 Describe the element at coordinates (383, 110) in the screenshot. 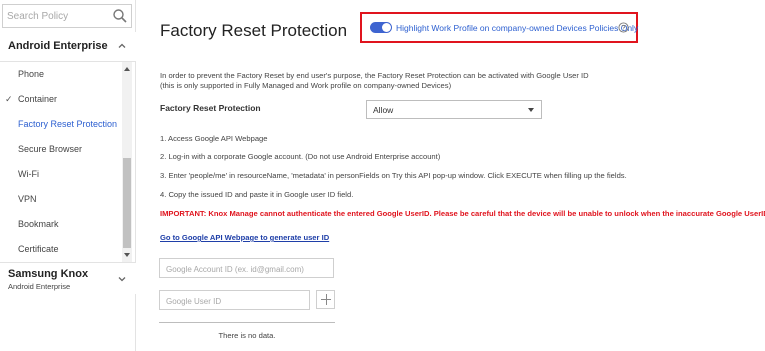

I see `frp-select-value: Allow` at that location.